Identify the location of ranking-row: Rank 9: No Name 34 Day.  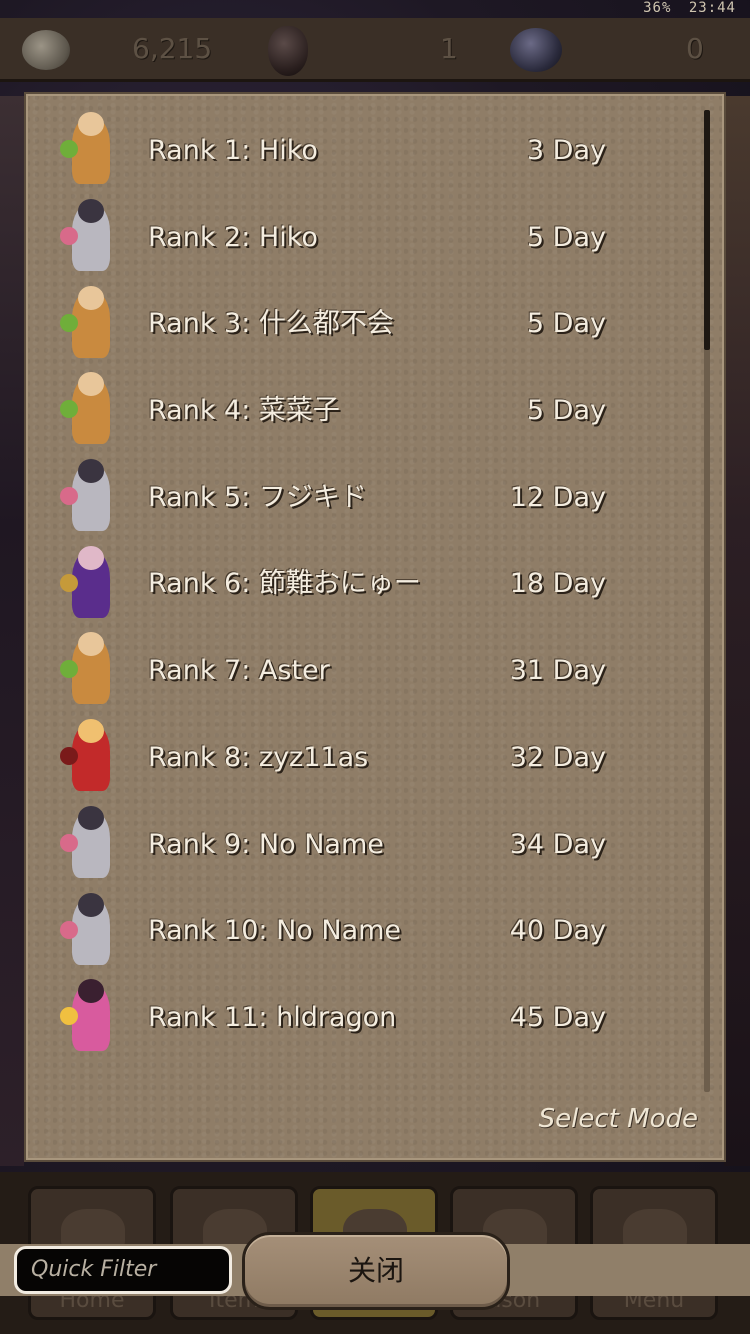
(361, 845).